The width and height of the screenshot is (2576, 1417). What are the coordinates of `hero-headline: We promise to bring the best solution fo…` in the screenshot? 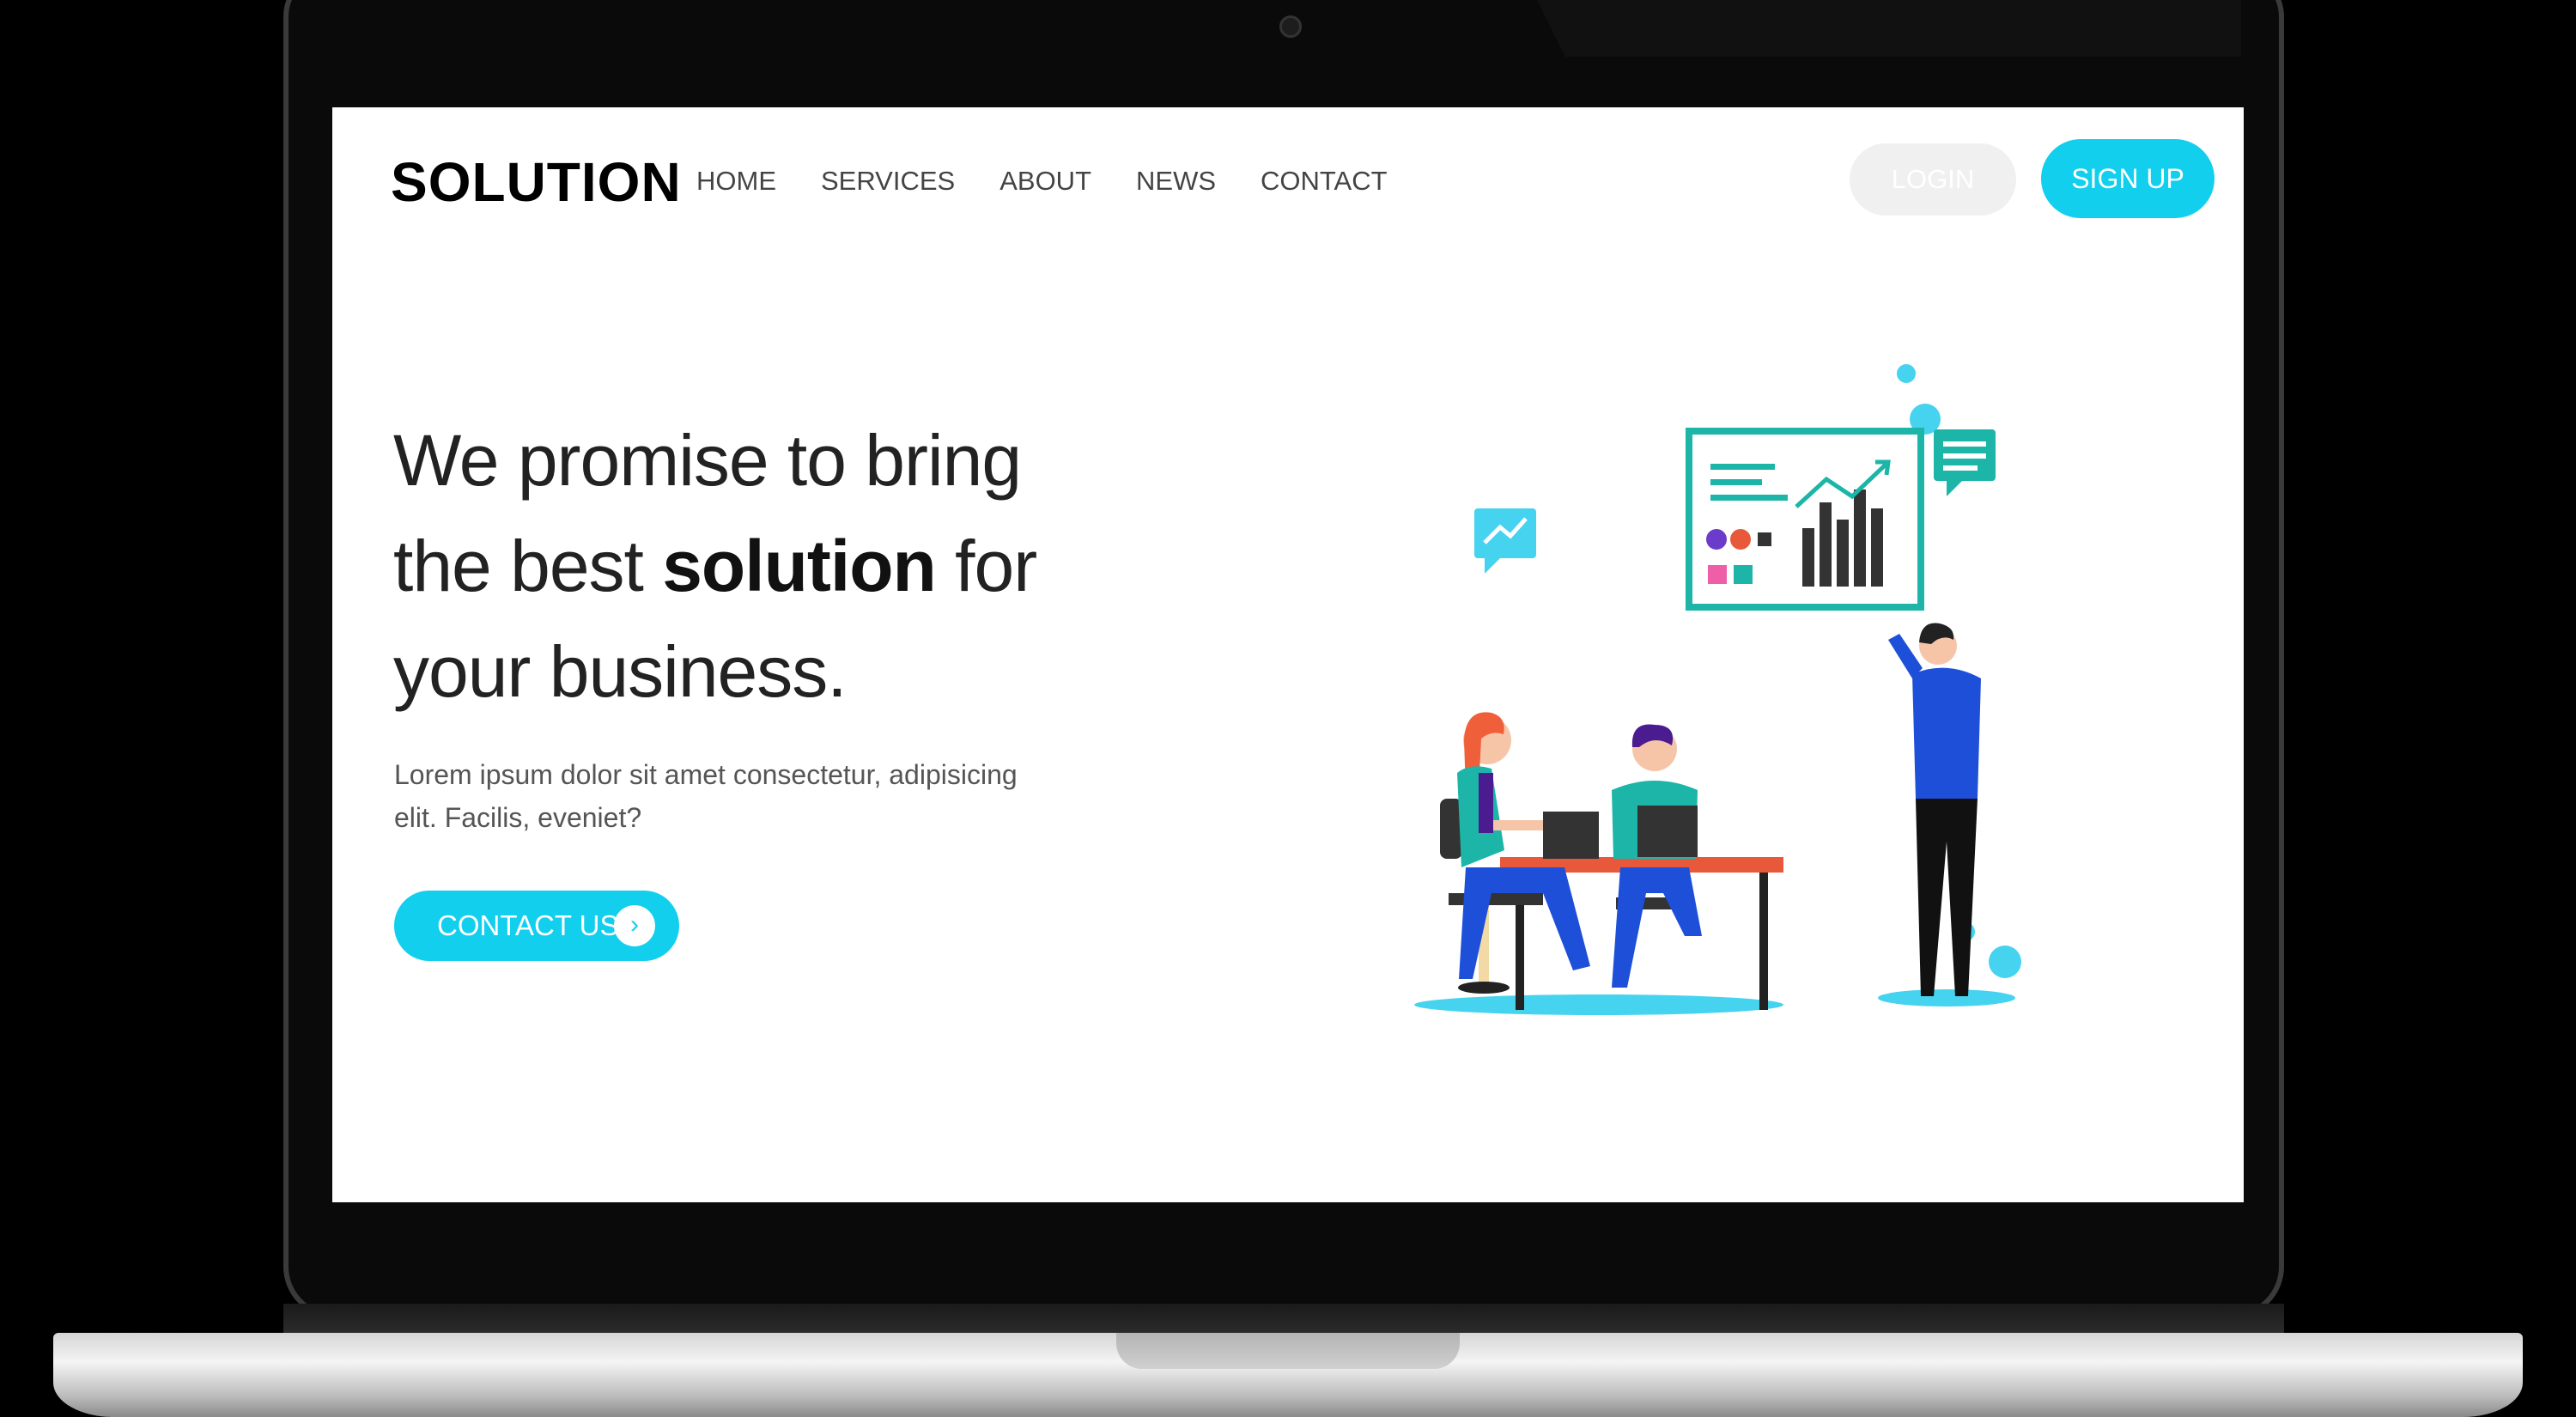 It's located at (737, 566).